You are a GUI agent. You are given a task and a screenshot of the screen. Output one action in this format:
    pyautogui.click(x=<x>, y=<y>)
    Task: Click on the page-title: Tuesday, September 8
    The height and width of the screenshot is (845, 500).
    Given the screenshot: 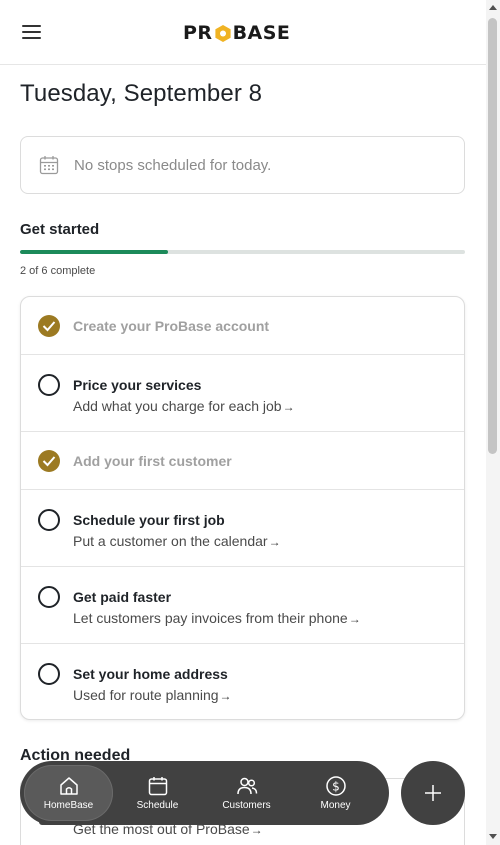 What is the action you would take?
    pyautogui.click(x=141, y=93)
    